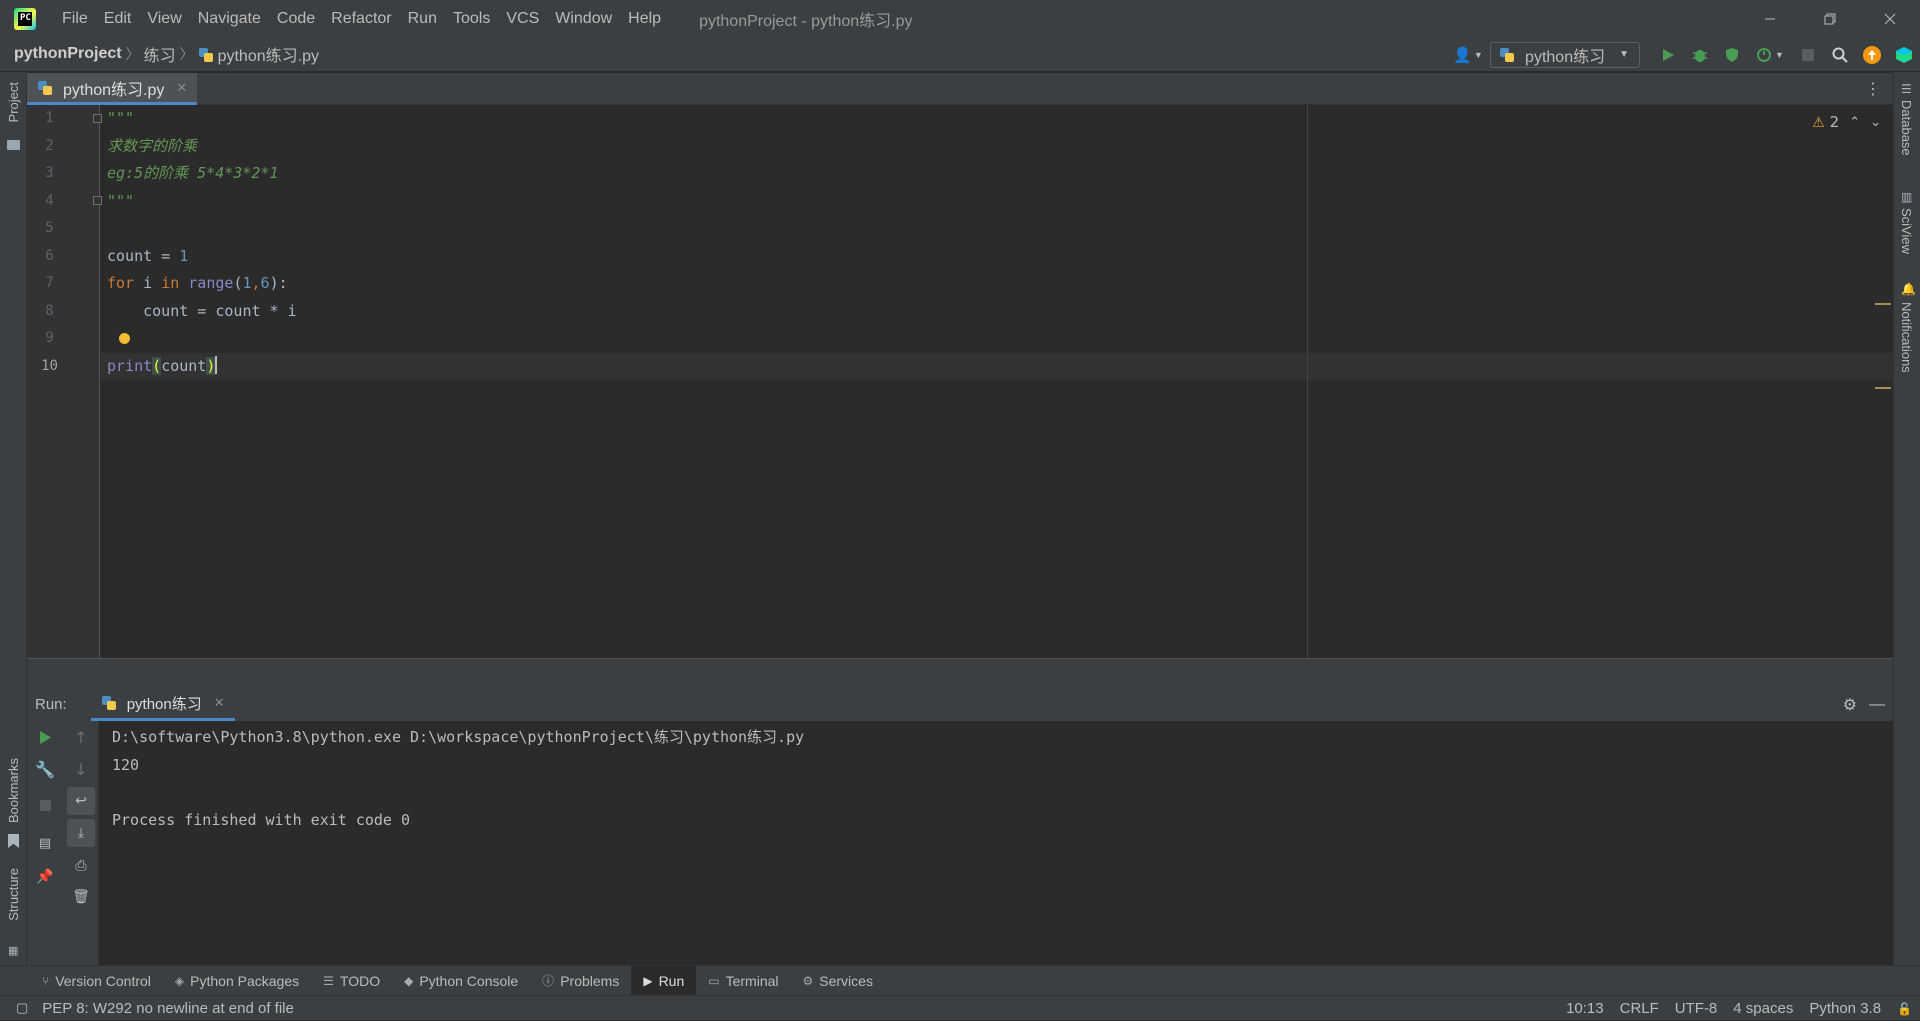  Describe the element at coordinates (1854, 122) in the screenshot. I see `previous-highlight-icon: ⌃` at that location.